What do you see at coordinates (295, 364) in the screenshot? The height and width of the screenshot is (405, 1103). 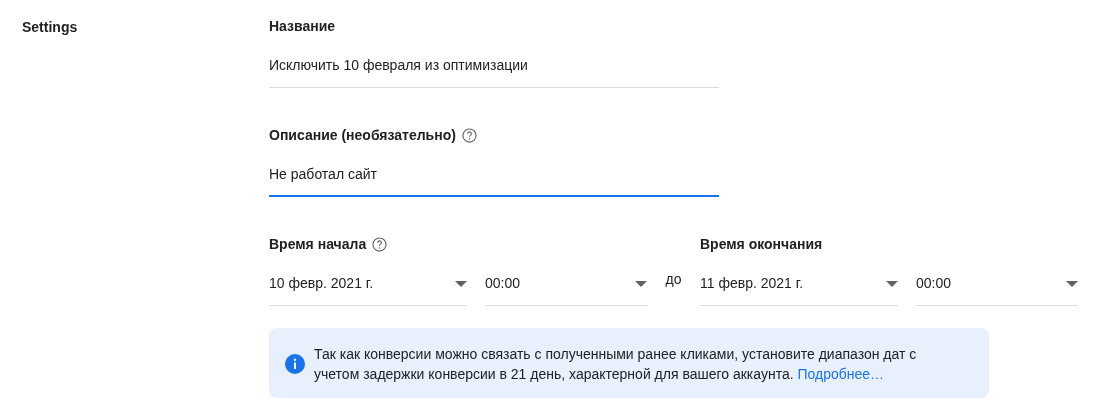 I see `info-icon` at bounding box center [295, 364].